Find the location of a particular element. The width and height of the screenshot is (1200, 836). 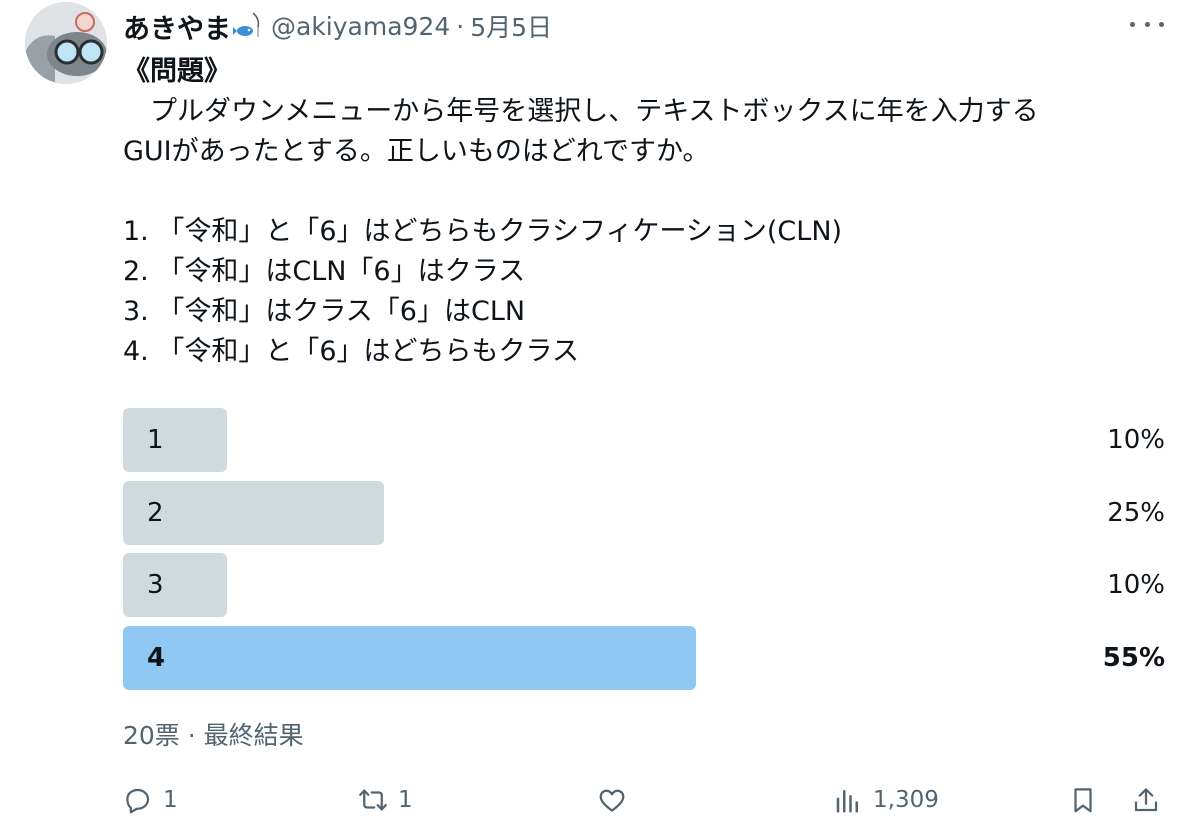

poll-option-label: 4 is located at coordinates (156, 657).